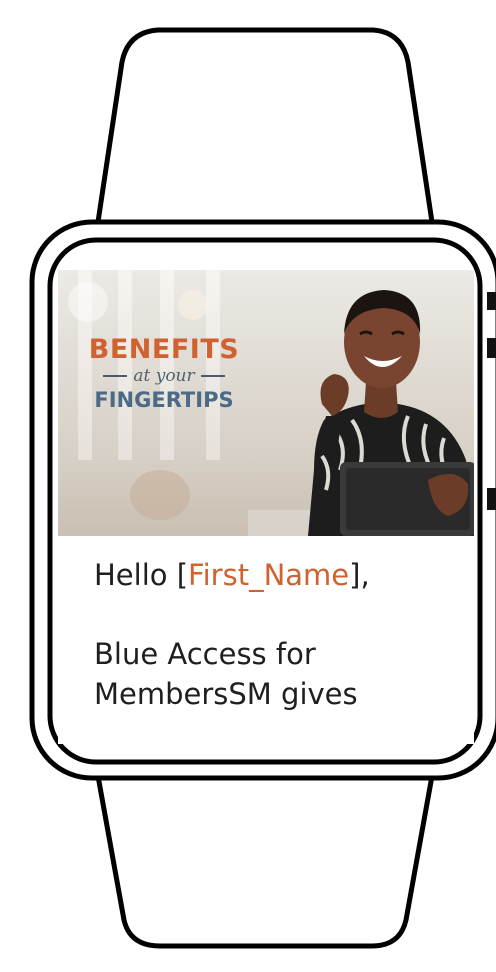  What do you see at coordinates (226, 694) in the screenshot?
I see `body-text-line-2: MembersSM gives` at bounding box center [226, 694].